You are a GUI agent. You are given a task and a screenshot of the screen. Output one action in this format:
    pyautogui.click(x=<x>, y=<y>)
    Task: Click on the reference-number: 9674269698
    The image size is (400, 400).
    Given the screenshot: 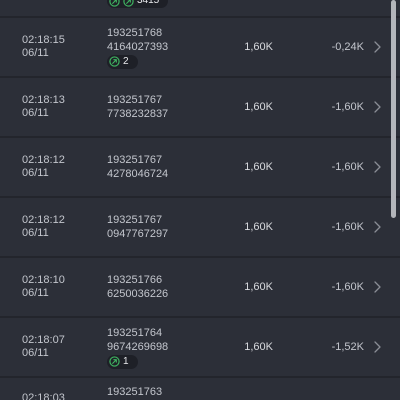 What is the action you would take?
    pyautogui.click(x=138, y=346)
    